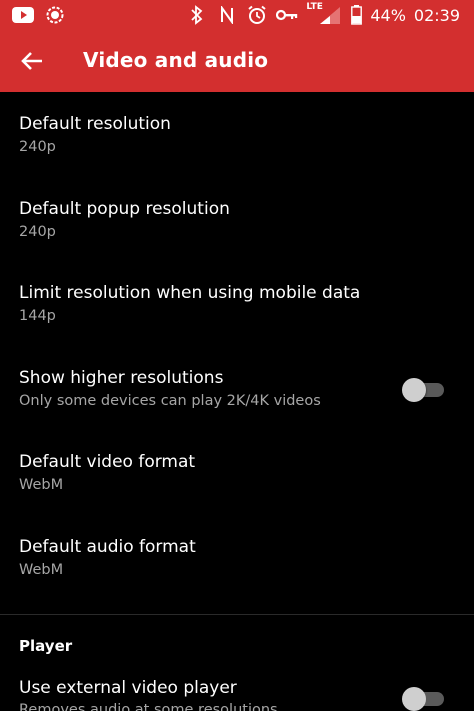 The height and width of the screenshot is (711, 474). What do you see at coordinates (39, 15) in the screenshot?
I see `status-bar-left` at bounding box center [39, 15].